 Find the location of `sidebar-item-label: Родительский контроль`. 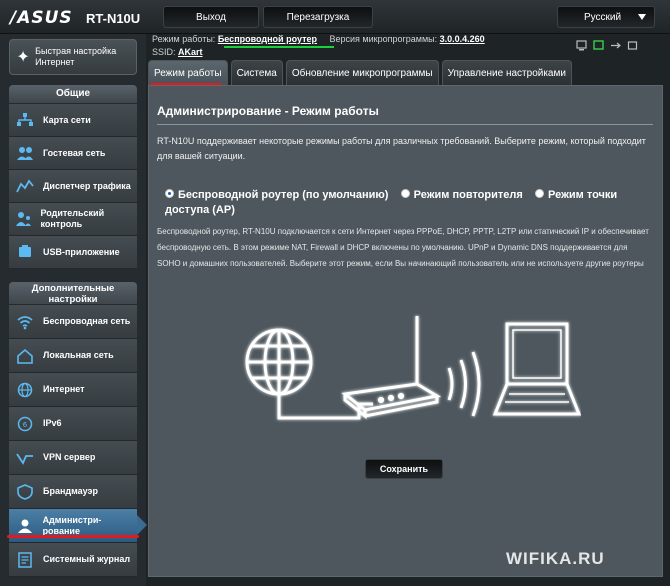

sidebar-item-label: Родительский контроль is located at coordinates (72, 218).